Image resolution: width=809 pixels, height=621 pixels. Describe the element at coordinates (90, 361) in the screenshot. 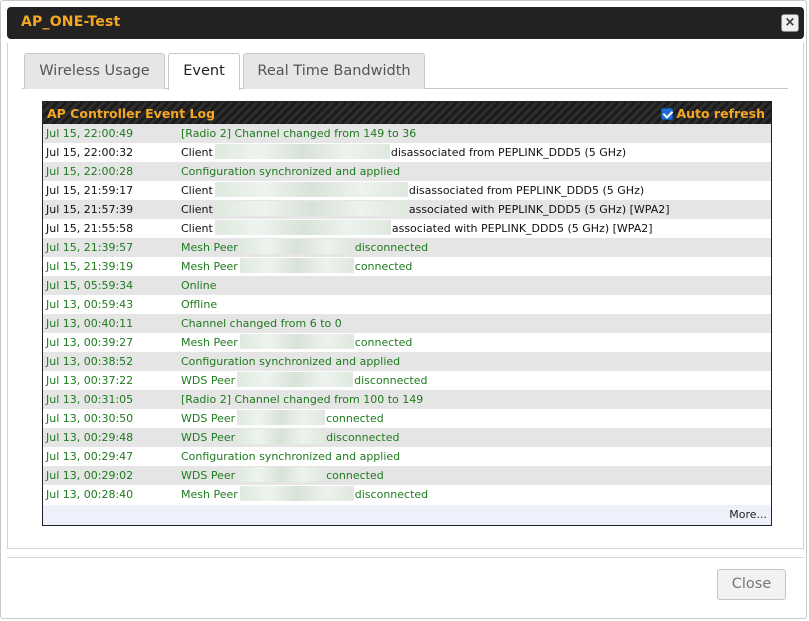

I see `event-time: Jul 13, 00:38:52` at that location.